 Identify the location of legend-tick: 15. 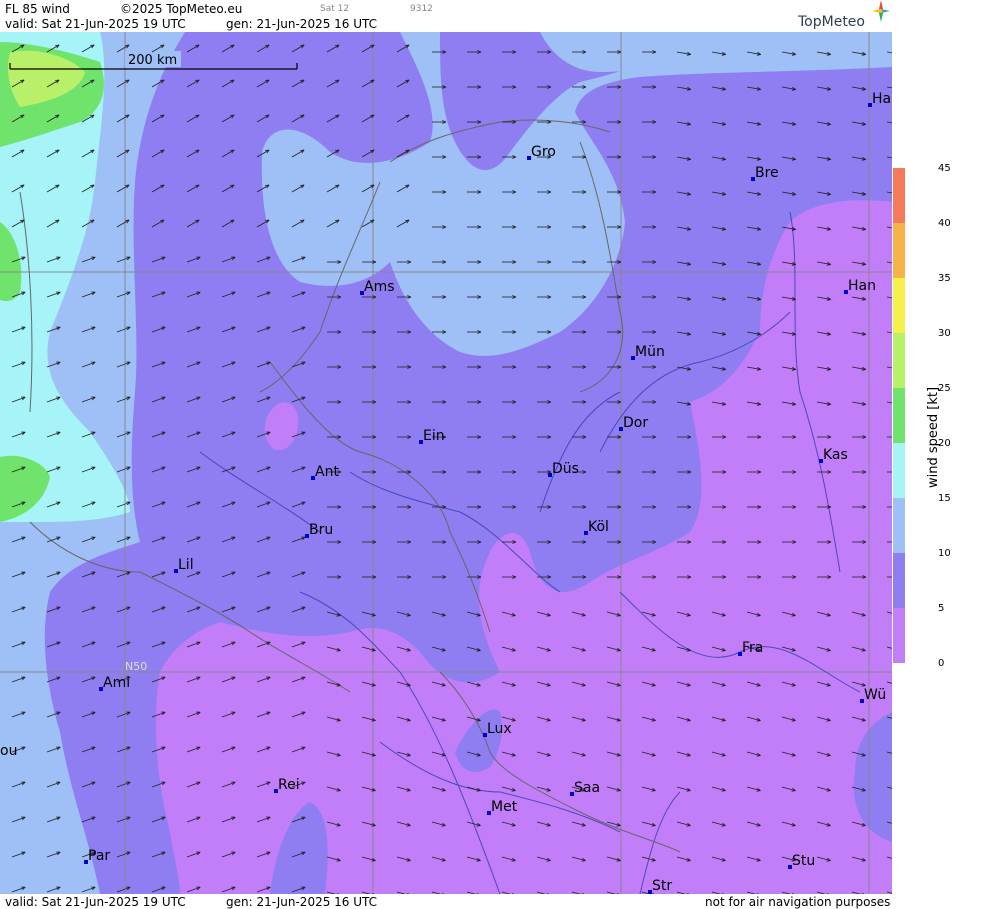
(944, 498).